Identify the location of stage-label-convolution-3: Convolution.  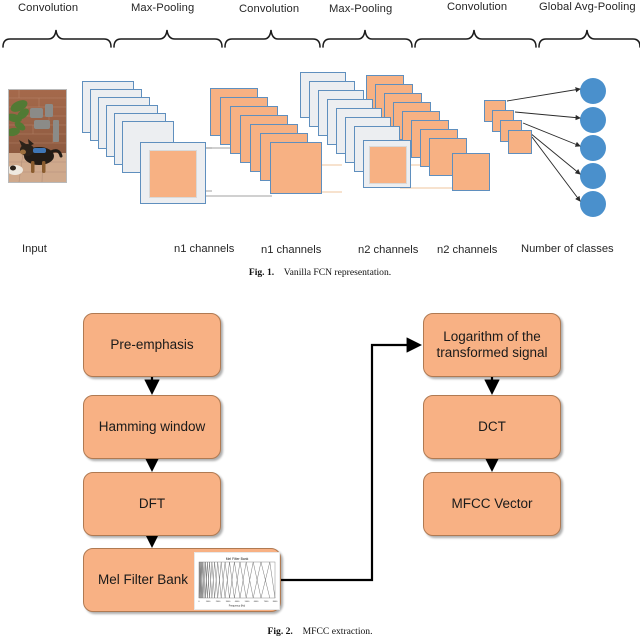
(477, 7).